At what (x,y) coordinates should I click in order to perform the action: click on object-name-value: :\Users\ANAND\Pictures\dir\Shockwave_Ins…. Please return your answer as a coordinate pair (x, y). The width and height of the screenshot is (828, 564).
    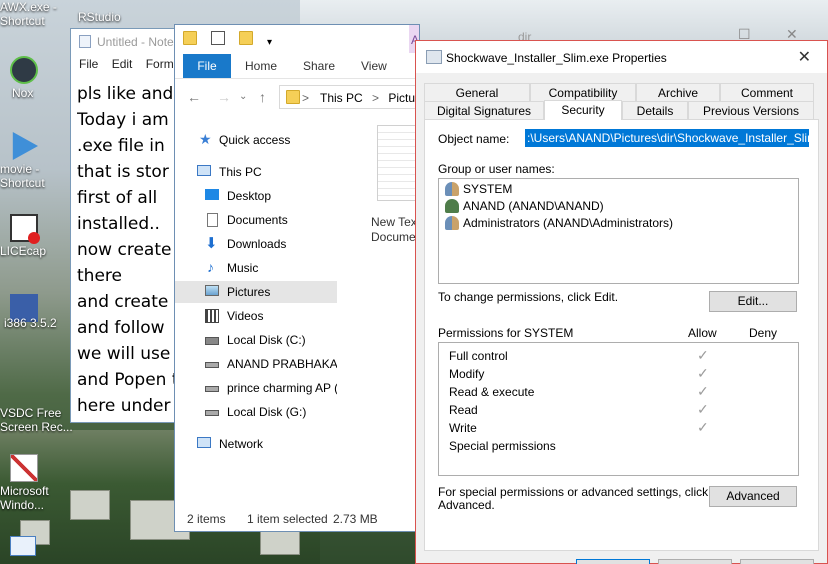
    Looking at the image, I should click on (667, 138).